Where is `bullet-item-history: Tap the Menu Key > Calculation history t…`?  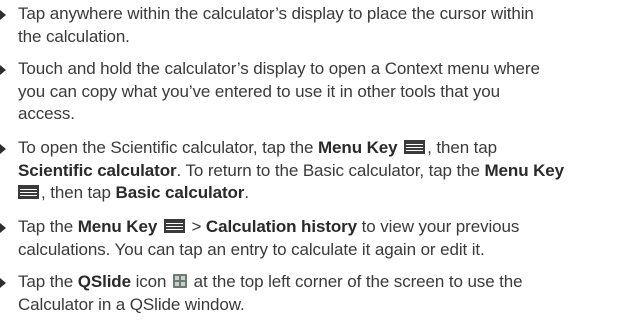
bullet-item-history: Tap the Menu Key > Calculation history t… is located at coordinates (307, 238).